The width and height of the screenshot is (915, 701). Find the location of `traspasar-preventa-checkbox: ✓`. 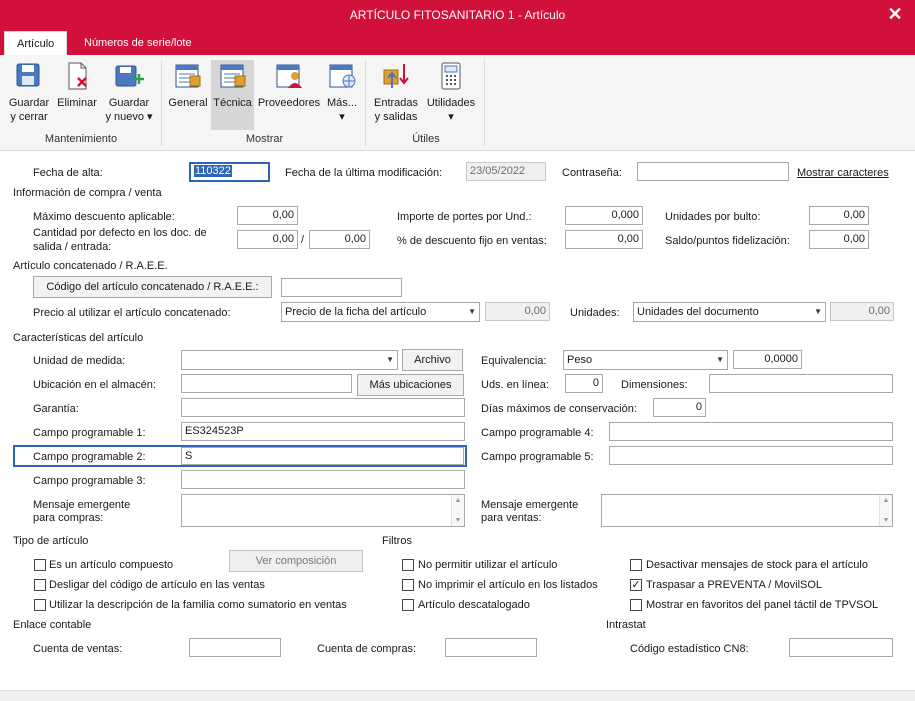

traspasar-preventa-checkbox: ✓ is located at coordinates (636, 585).